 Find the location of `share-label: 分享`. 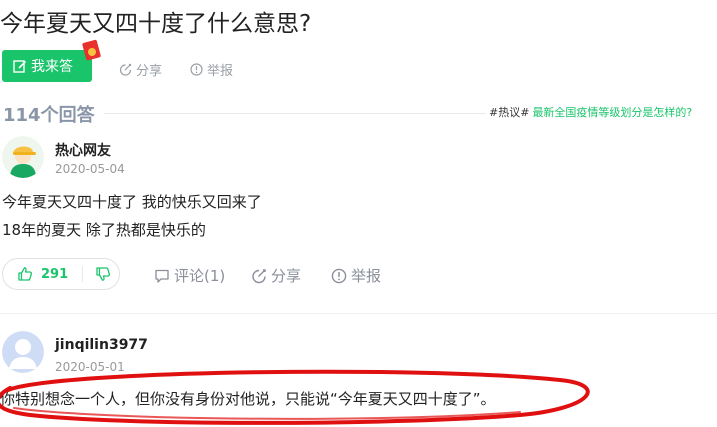

share-label: 分享 is located at coordinates (149, 71).